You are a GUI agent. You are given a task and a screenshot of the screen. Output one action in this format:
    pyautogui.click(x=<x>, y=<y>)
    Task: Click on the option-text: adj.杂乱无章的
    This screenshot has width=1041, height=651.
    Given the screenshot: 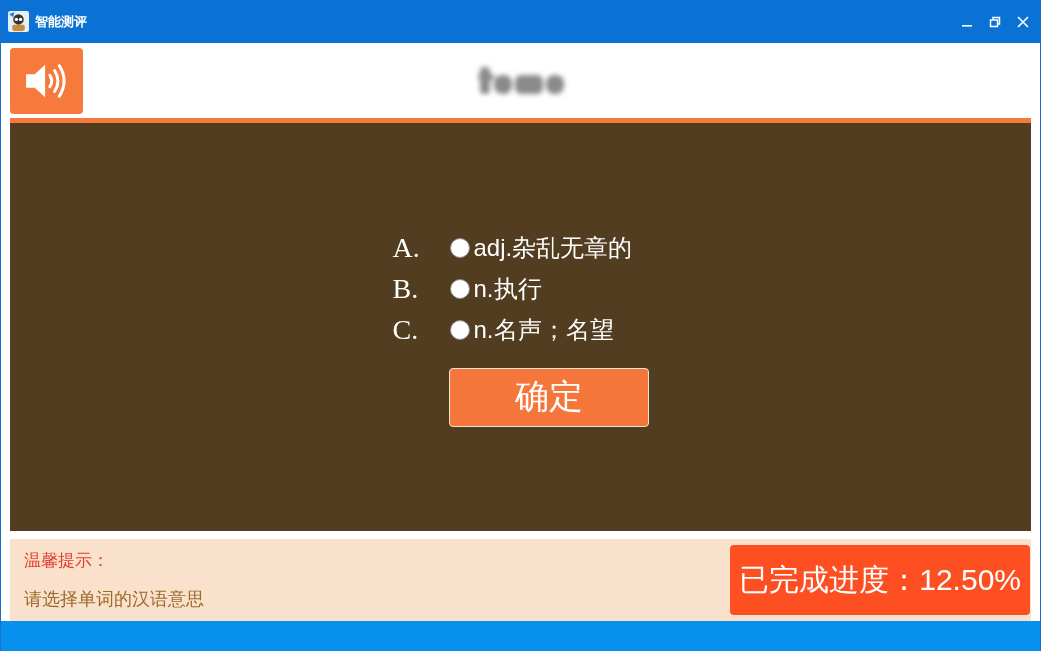 What is the action you would take?
    pyautogui.click(x=553, y=248)
    